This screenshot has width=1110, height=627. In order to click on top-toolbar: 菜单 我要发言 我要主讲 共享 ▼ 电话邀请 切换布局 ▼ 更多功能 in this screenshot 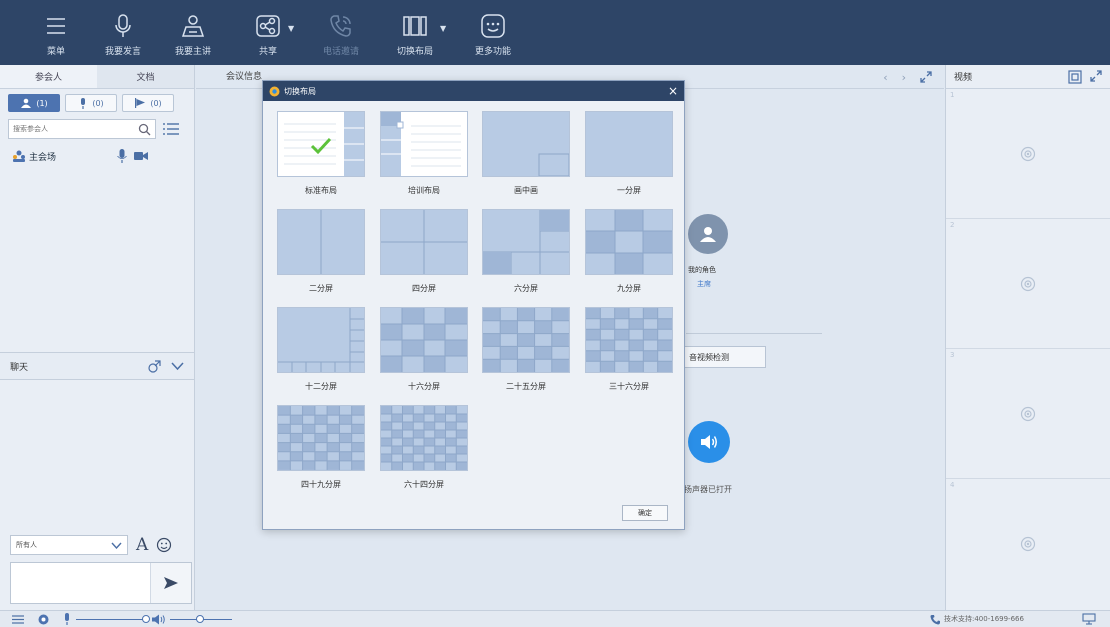, I will do `click(555, 32)`.